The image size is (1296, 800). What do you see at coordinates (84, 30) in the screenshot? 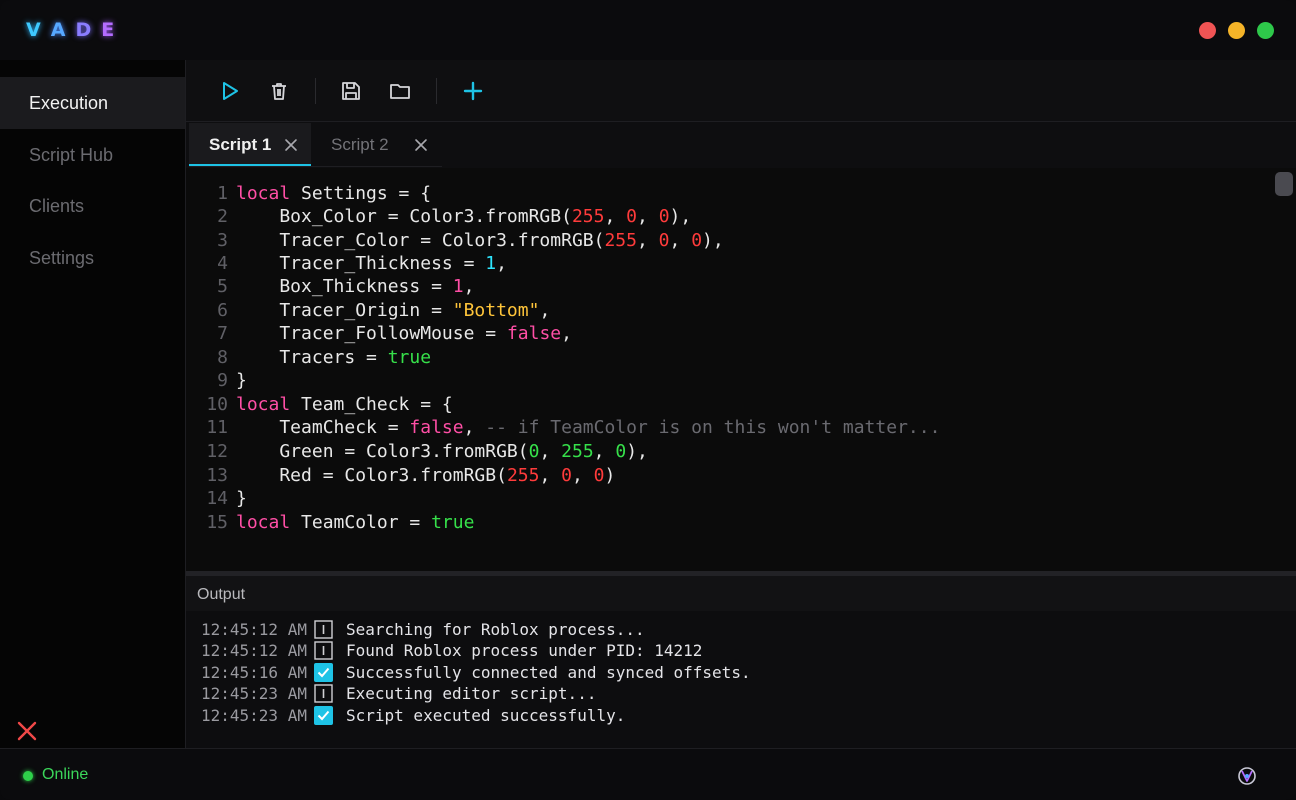
I see `logo-letter: D` at bounding box center [84, 30].